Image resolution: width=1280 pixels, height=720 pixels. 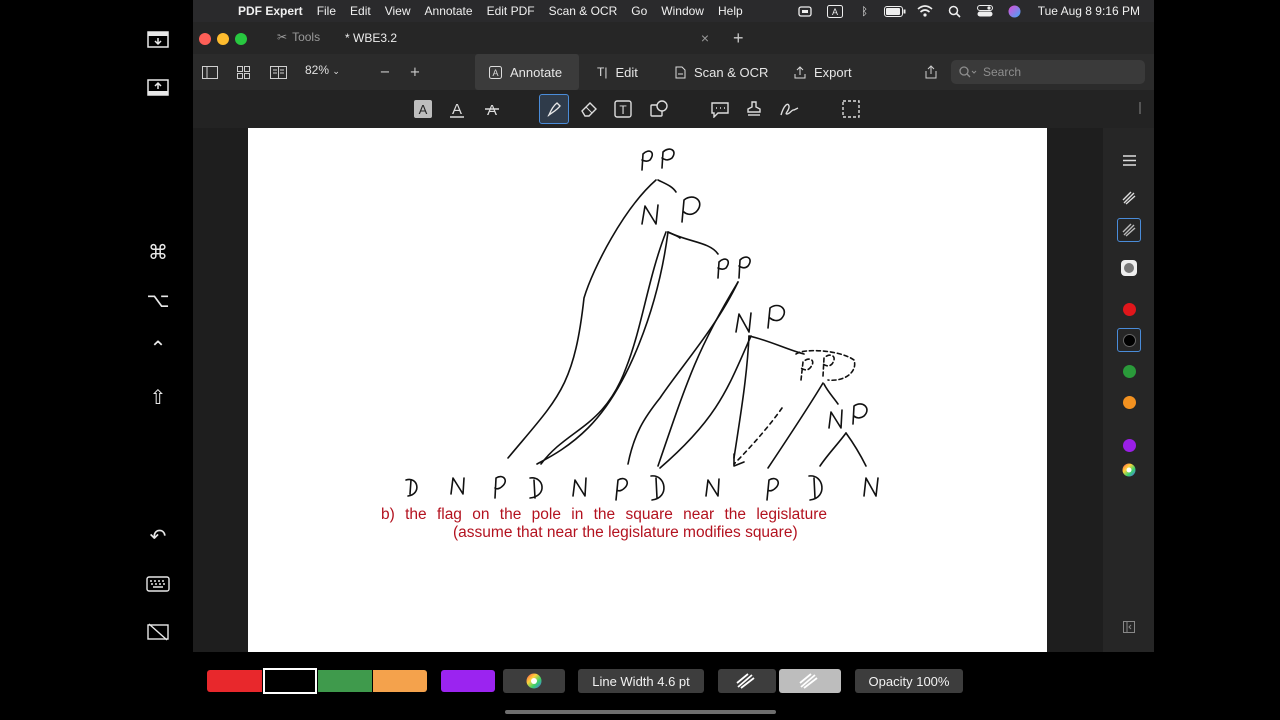 I want to click on close-tab-icon: ×, so click(x=705, y=38).